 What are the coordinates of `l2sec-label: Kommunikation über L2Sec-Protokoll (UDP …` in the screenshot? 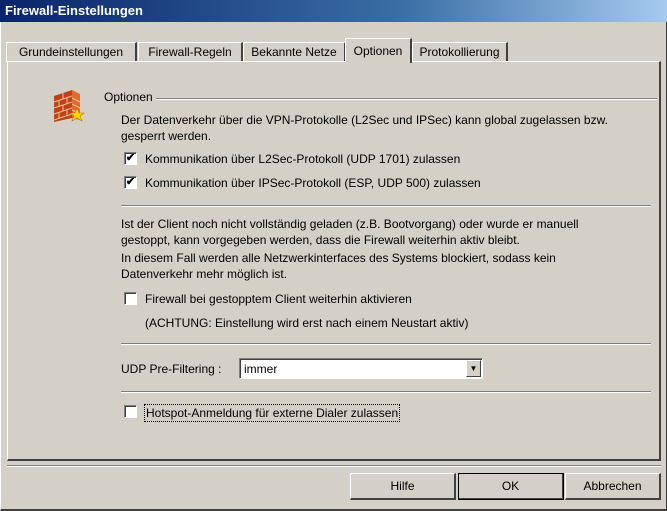 It's located at (303, 159).